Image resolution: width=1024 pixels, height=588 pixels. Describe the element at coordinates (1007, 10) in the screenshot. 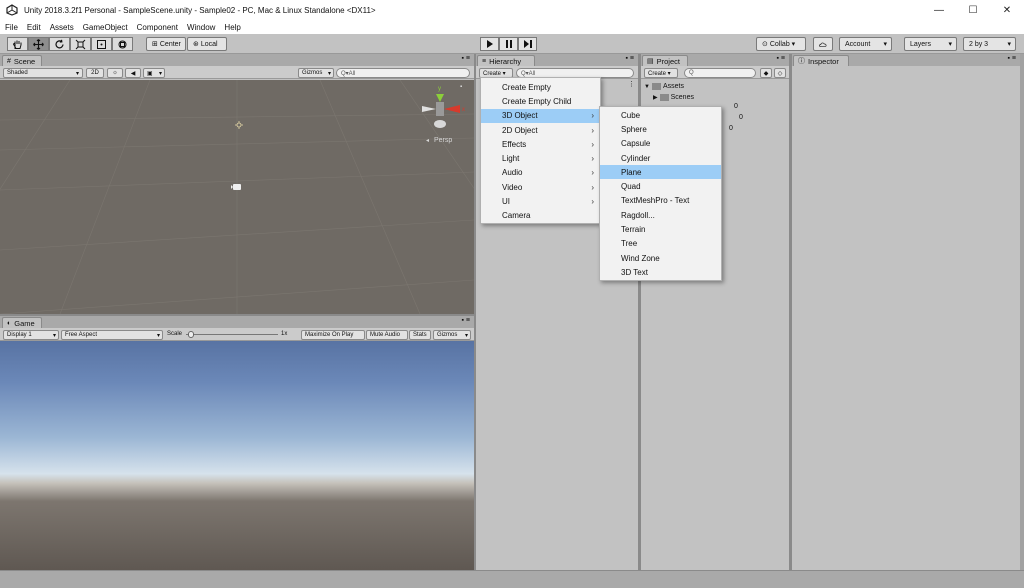

I see `close-icon: ✕` at that location.